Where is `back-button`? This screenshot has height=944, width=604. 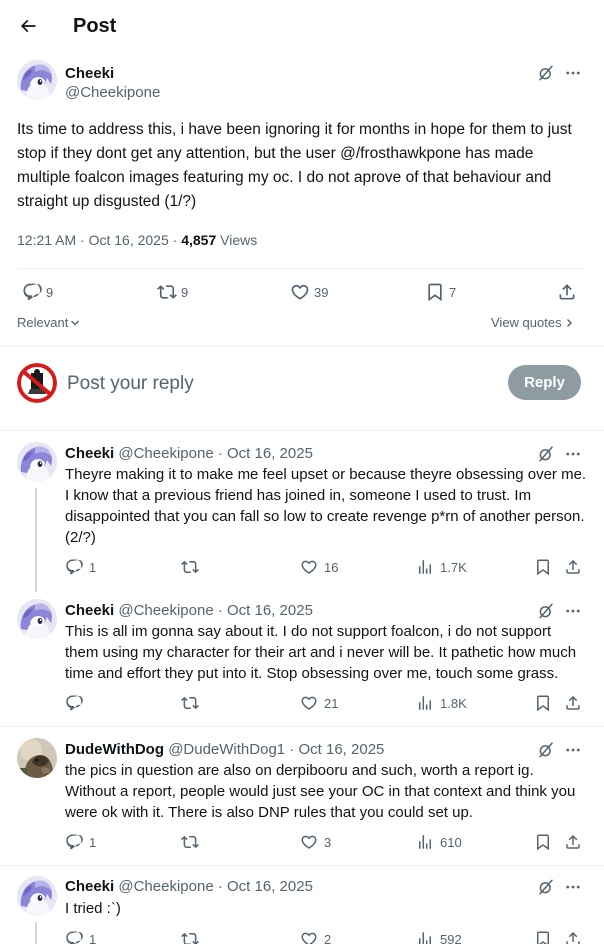
back-button is located at coordinates (28, 26).